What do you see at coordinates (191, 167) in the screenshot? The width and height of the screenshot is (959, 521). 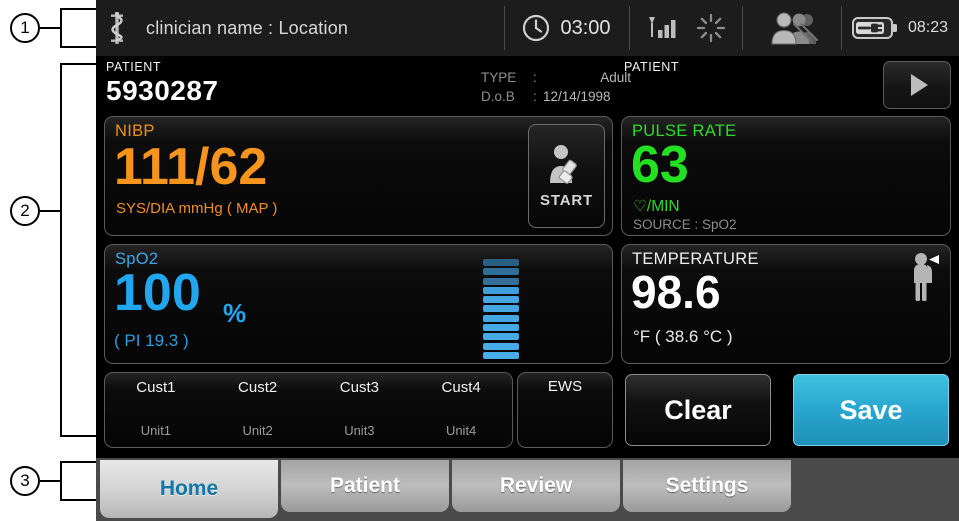 I see `nibp-value: 111/62` at bounding box center [191, 167].